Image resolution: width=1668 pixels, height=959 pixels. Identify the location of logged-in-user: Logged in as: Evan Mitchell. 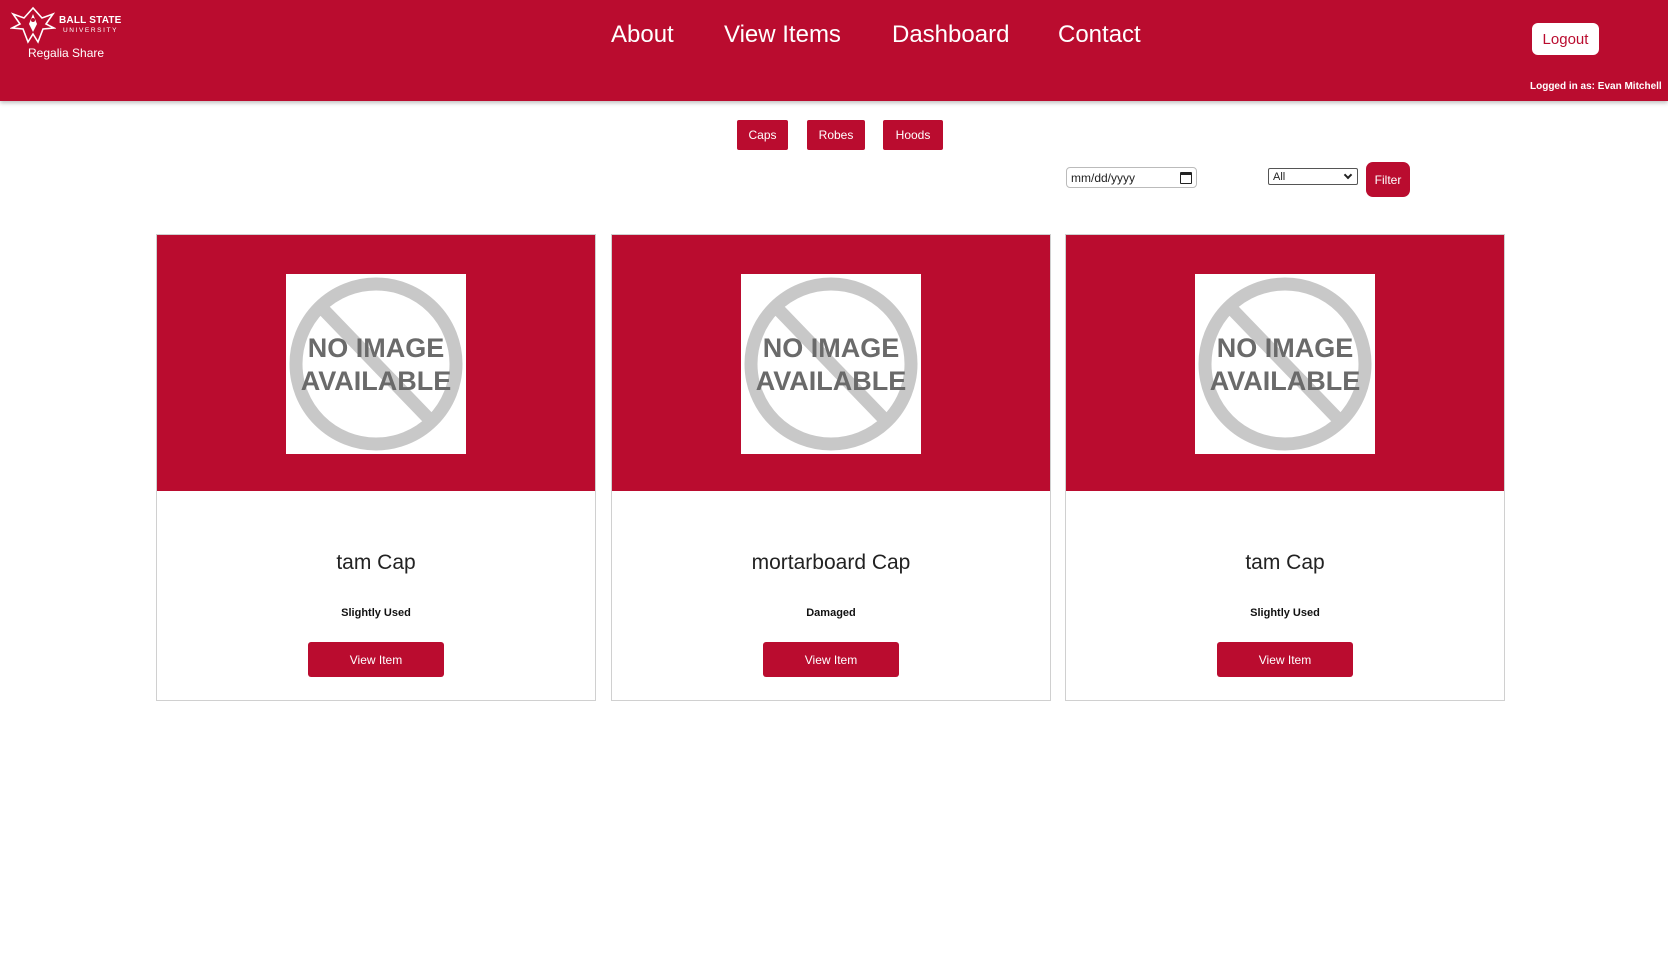
(1596, 86).